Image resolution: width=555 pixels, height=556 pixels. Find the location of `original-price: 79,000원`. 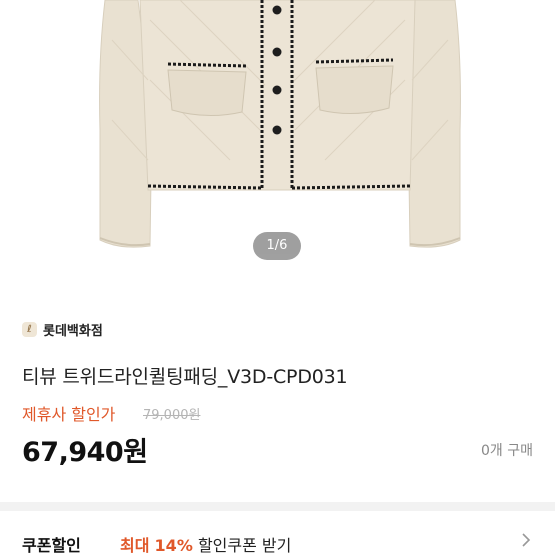

original-price: 79,000원 is located at coordinates (172, 415).